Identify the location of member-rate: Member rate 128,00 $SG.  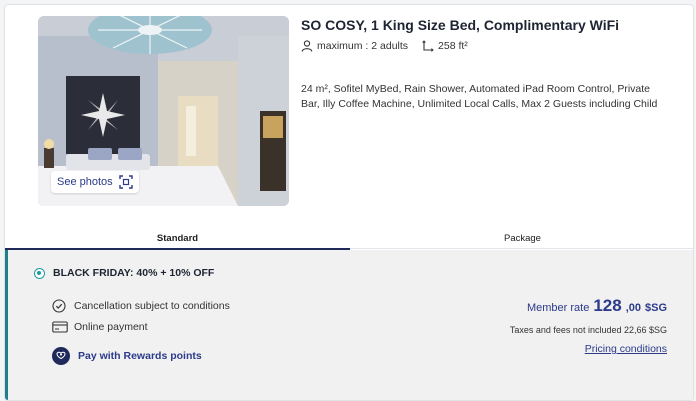
(597, 306).